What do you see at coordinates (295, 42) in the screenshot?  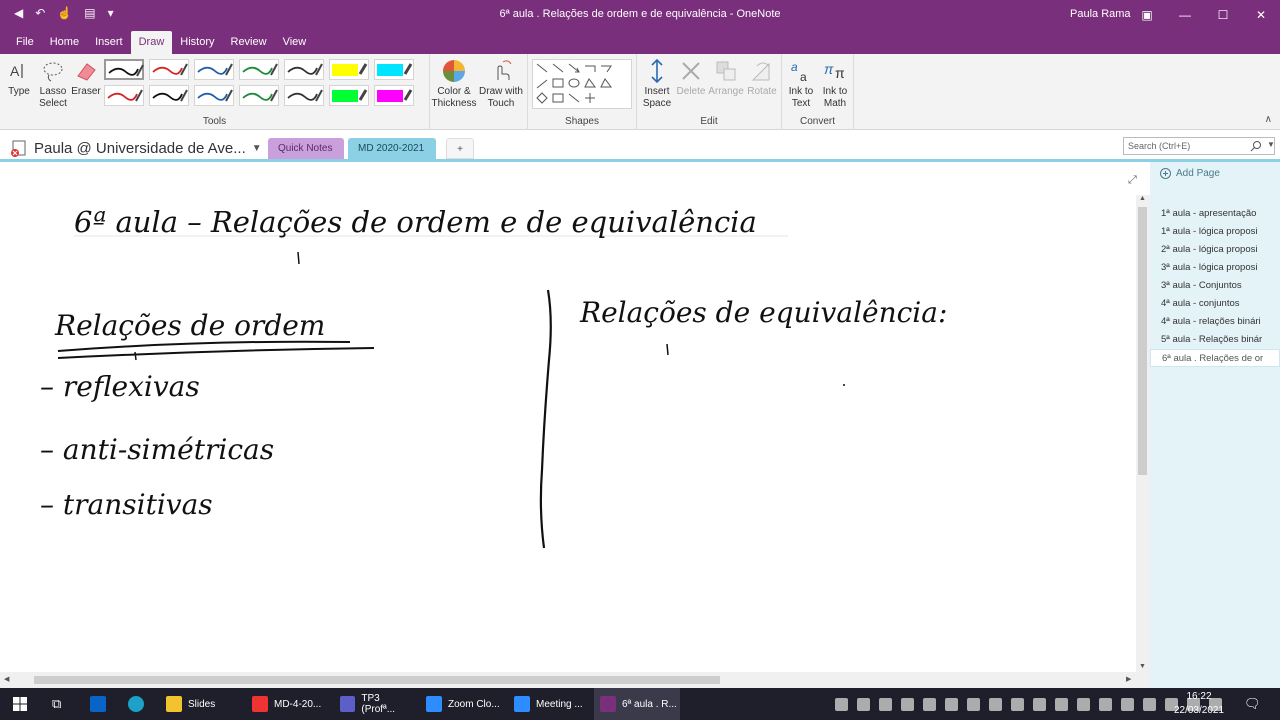 I see `tab-view: View` at bounding box center [295, 42].